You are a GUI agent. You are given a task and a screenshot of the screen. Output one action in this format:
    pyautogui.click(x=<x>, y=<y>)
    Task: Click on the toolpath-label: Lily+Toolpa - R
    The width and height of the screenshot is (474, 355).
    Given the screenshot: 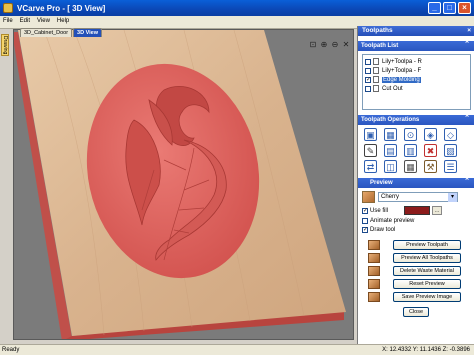 What is the action you would take?
    pyautogui.click(x=402, y=61)
    